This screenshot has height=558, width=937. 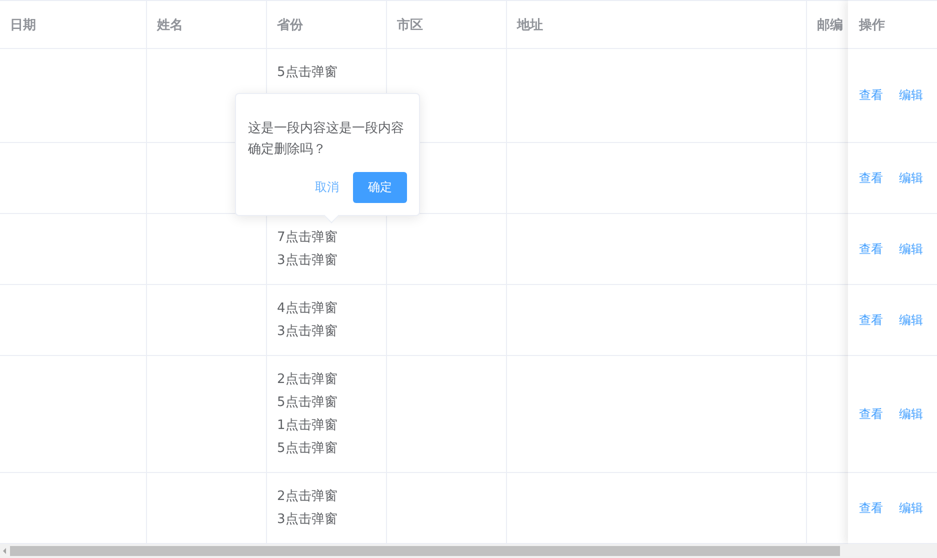 What do you see at coordinates (530, 25) in the screenshot?
I see `column-header: 地址` at bounding box center [530, 25].